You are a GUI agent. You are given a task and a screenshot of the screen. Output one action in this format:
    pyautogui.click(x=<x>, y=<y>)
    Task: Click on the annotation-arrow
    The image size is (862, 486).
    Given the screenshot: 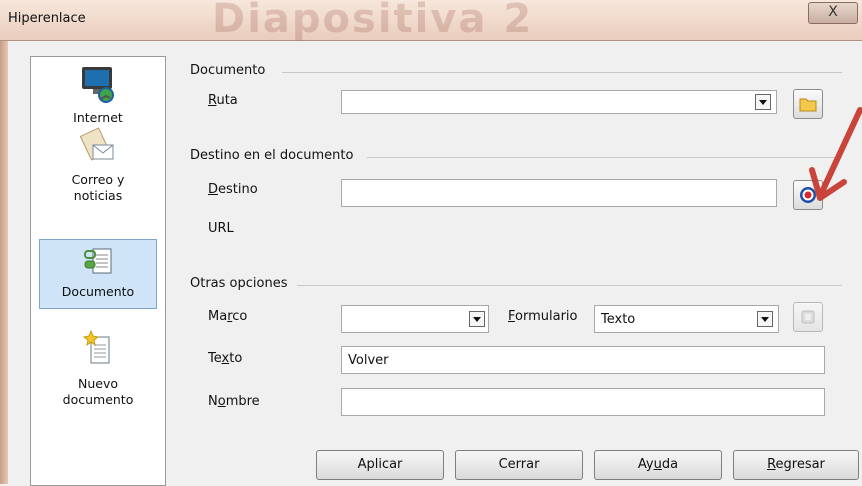 What is the action you would take?
    pyautogui.click(x=835, y=154)
    